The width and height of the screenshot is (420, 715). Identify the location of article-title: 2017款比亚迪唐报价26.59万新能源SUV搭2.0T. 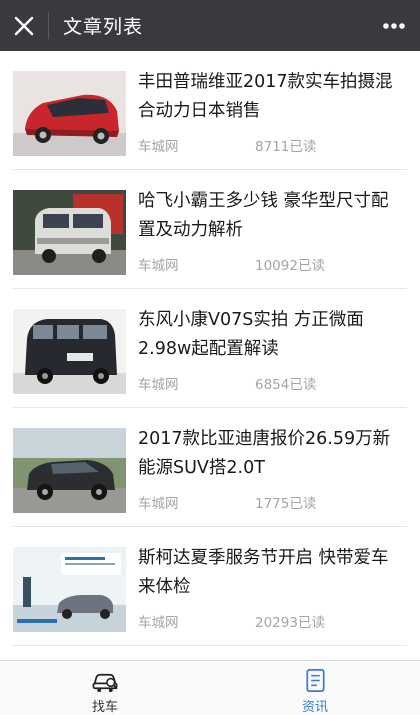
(264, 453).